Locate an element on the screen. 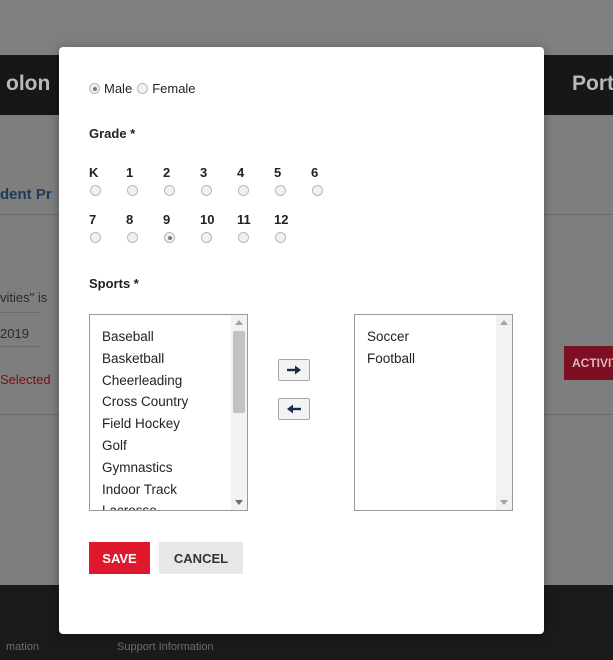 The height and width of the screenshot is (660, 613). add-sport-button is located at coordinates (294, 370).